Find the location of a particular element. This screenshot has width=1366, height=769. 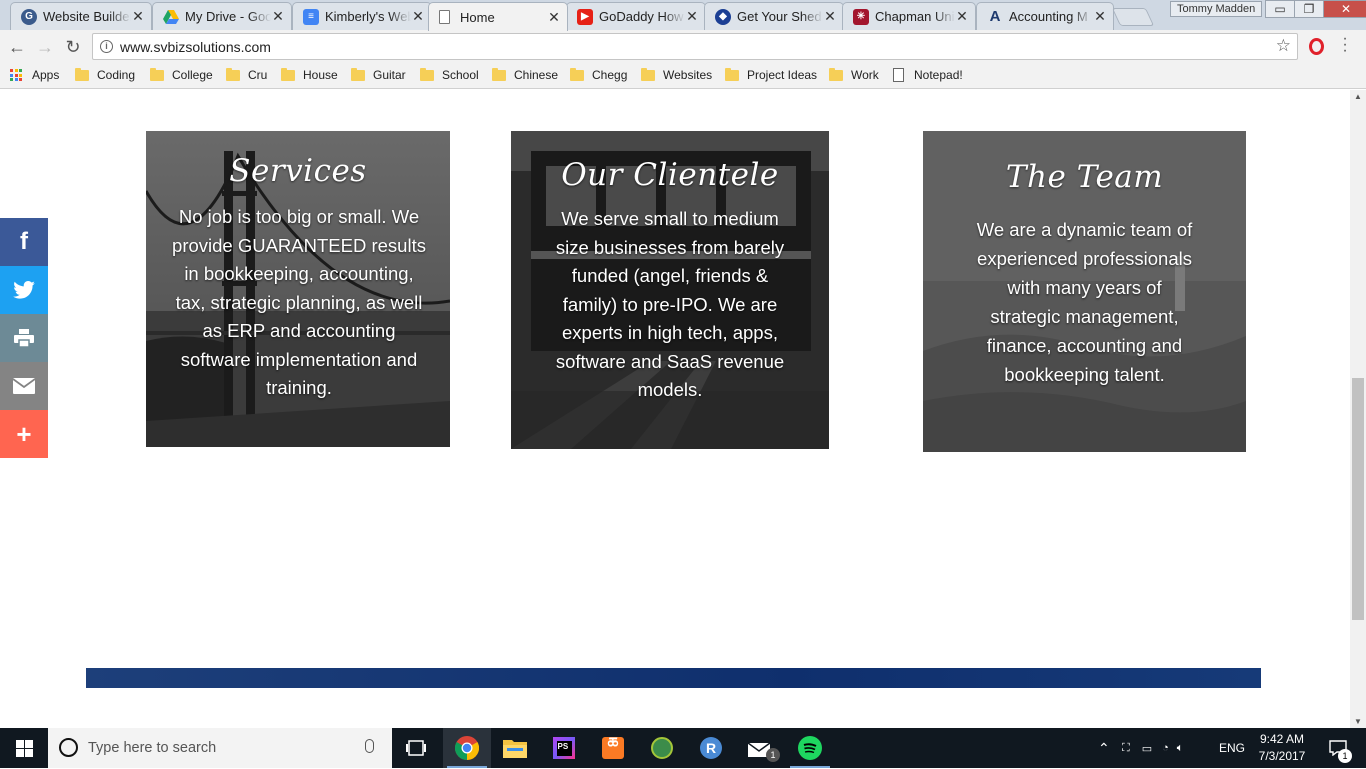

phpstorm-icon: PS is located at coordinates (564, 748).